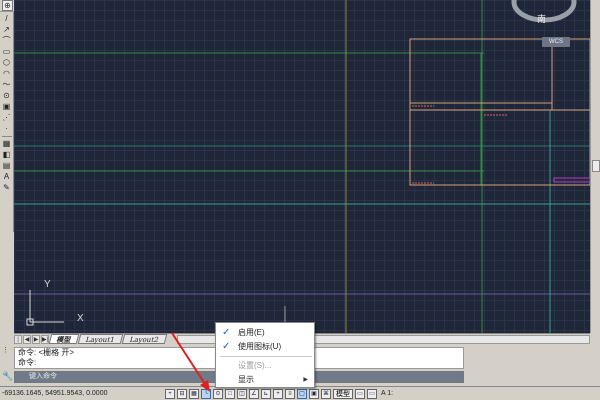 Image resolution: width=600 pixels, height=400 pixels. What do you see at coordinates (326, 393) in the screenshot?
I see `selection-cycling-icon: ⌘` at bounding box center [326, 393].